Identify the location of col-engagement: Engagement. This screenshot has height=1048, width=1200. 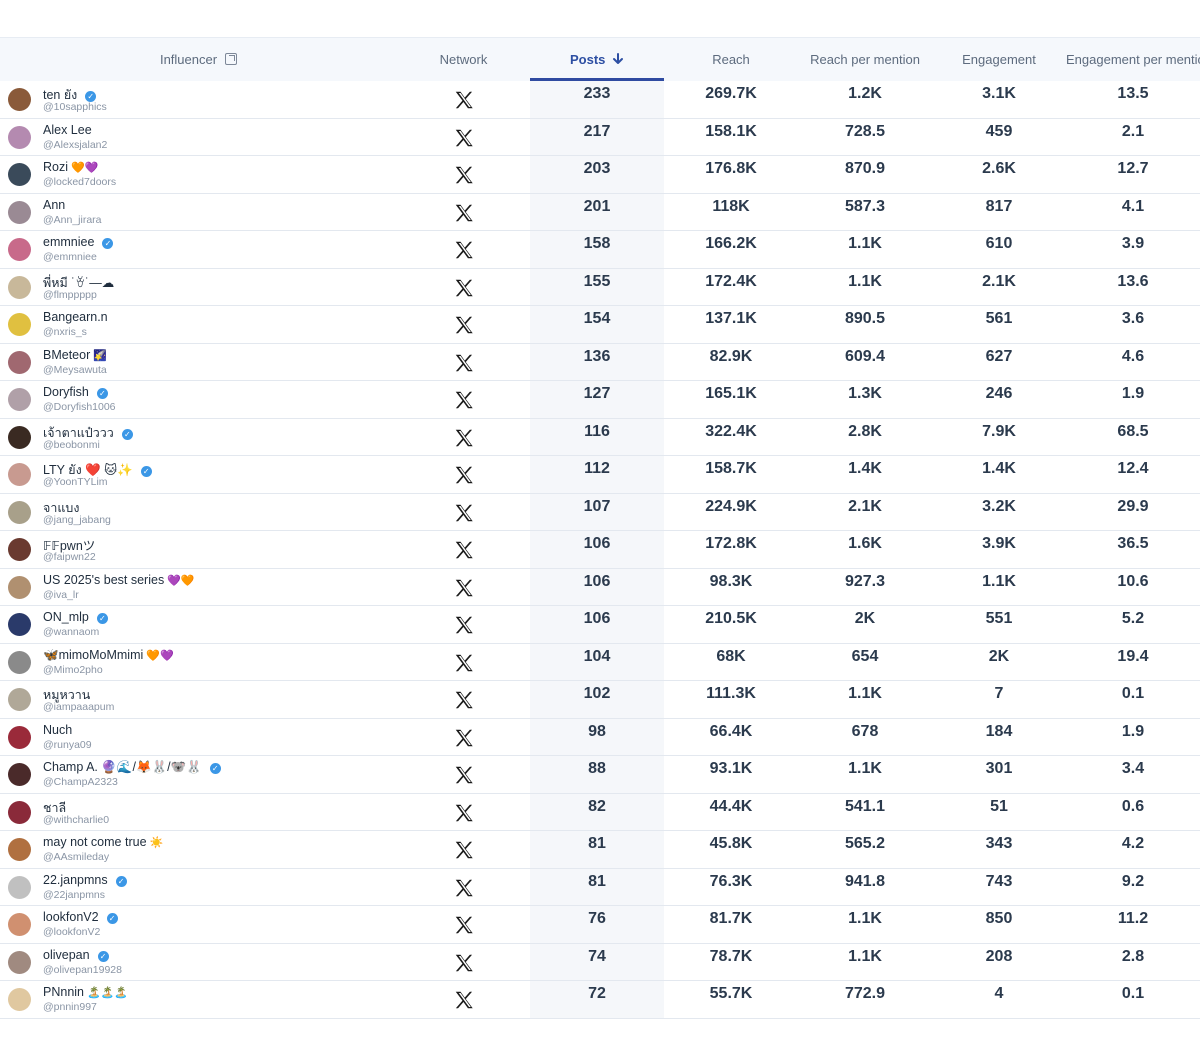
(999, 60).